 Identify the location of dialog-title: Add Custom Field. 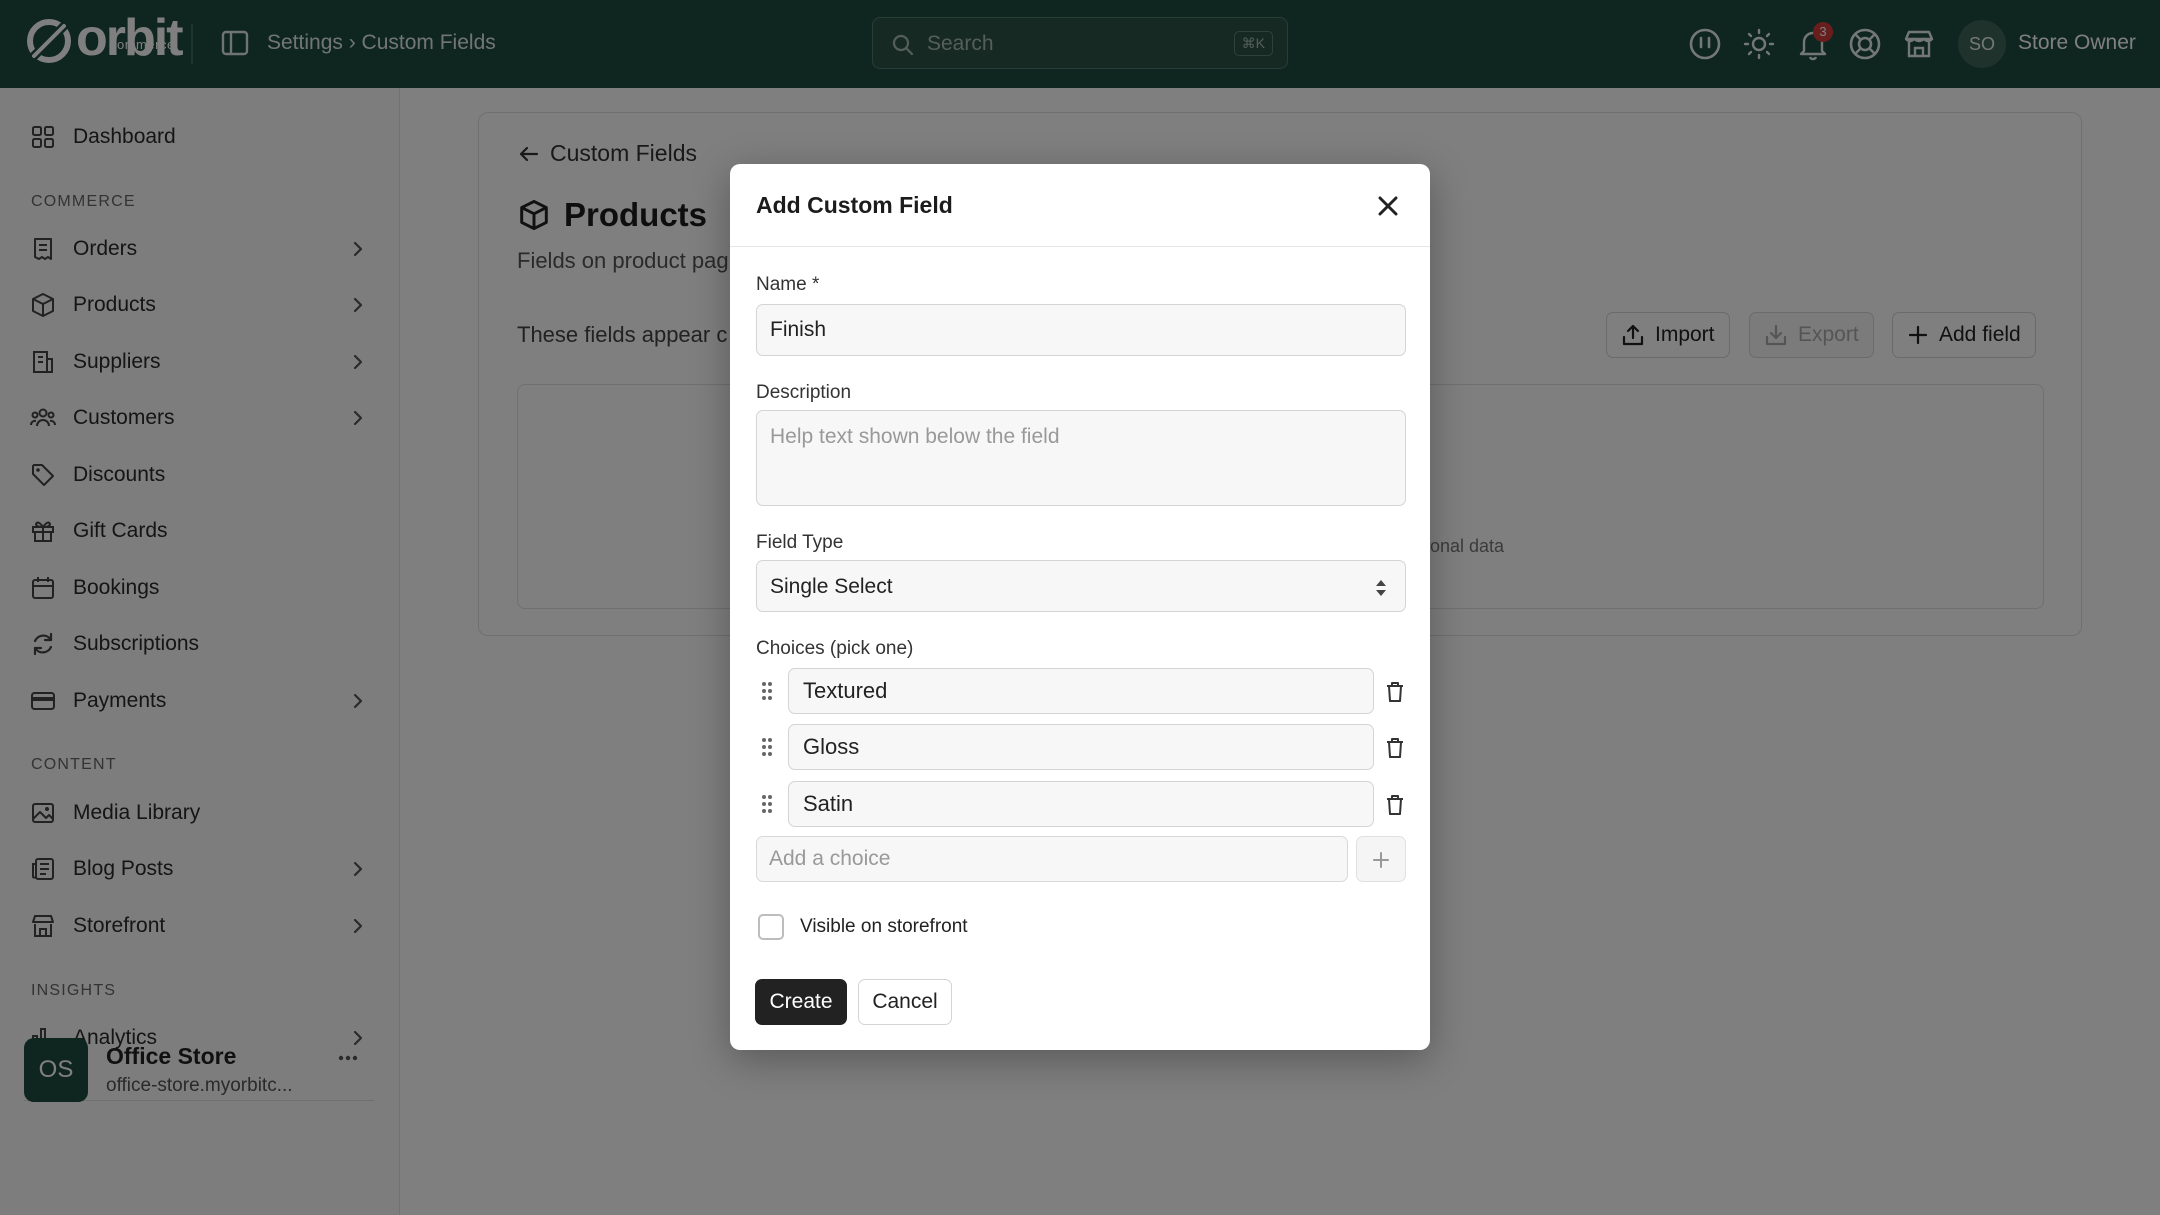
(854, 205).